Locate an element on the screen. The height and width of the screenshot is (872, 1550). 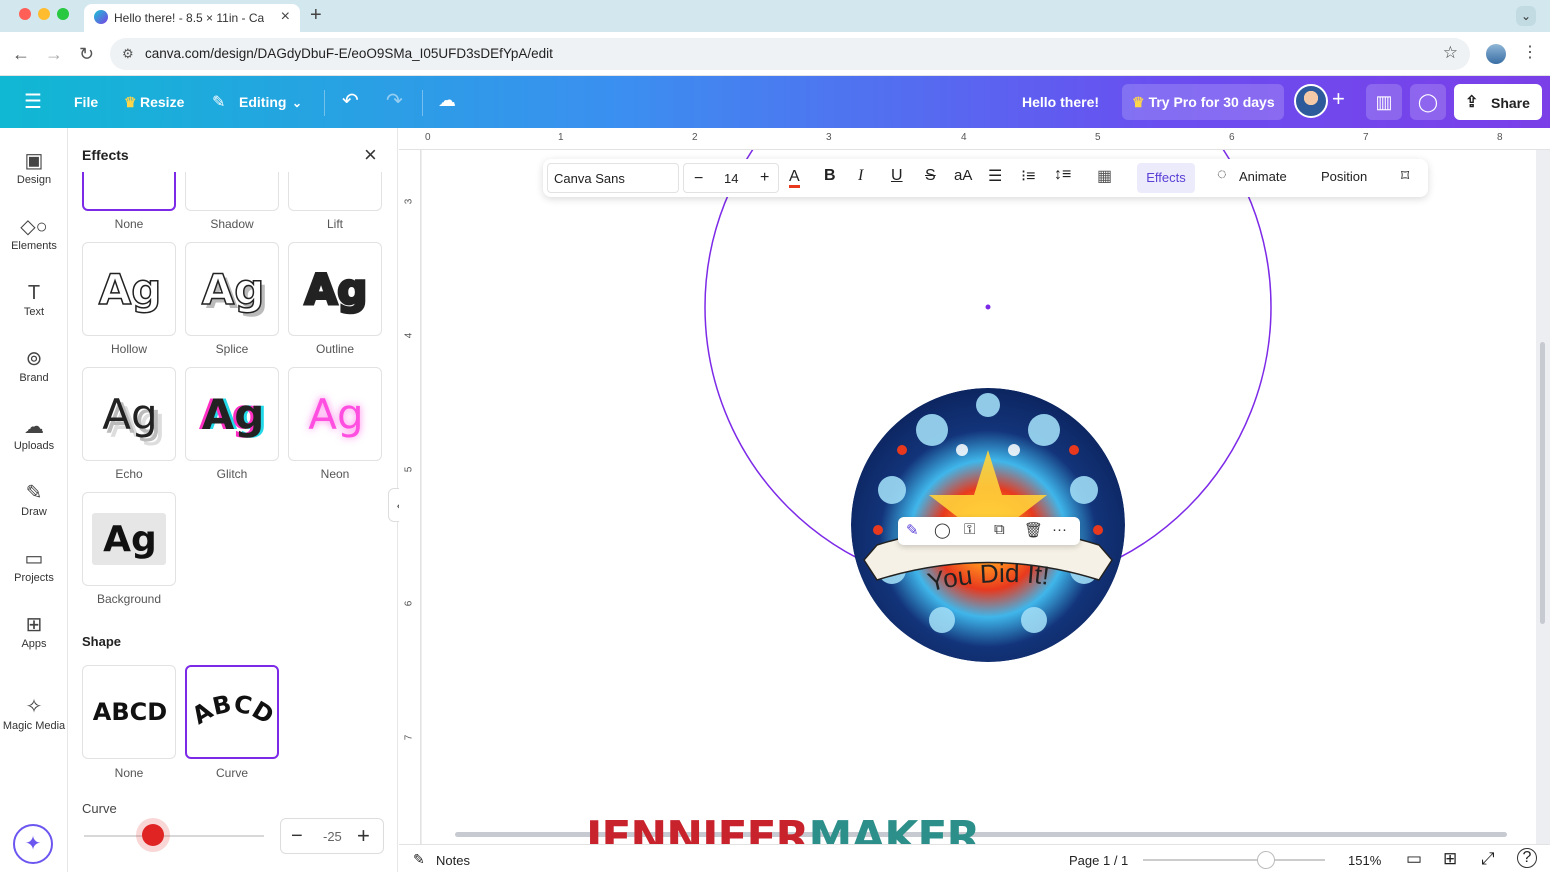
rail-item-uploads: ☁ Uploads is located at coordinates (34, 433).